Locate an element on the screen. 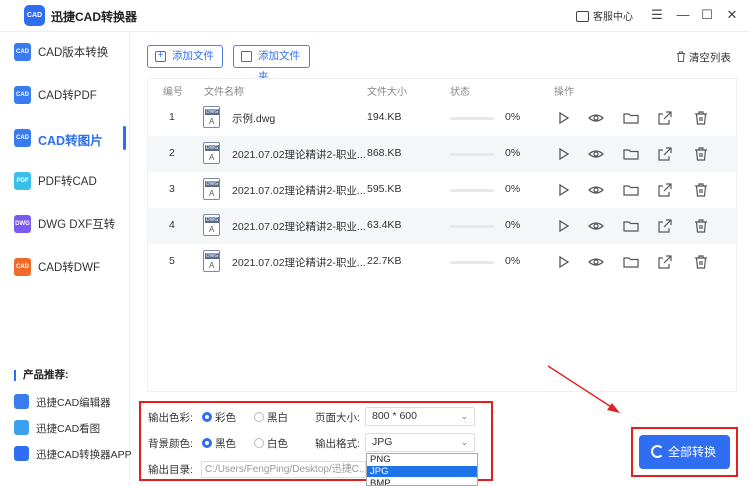  file-size: 63.4KB is located at coordinates (384, 225).